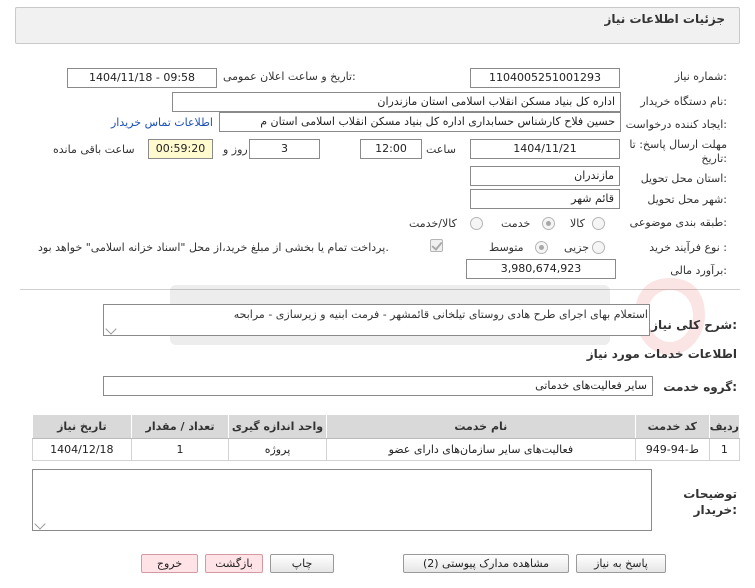  I want to click on attachments-button: مشاهده مدارک پیوستی (2), so click(486, 563).